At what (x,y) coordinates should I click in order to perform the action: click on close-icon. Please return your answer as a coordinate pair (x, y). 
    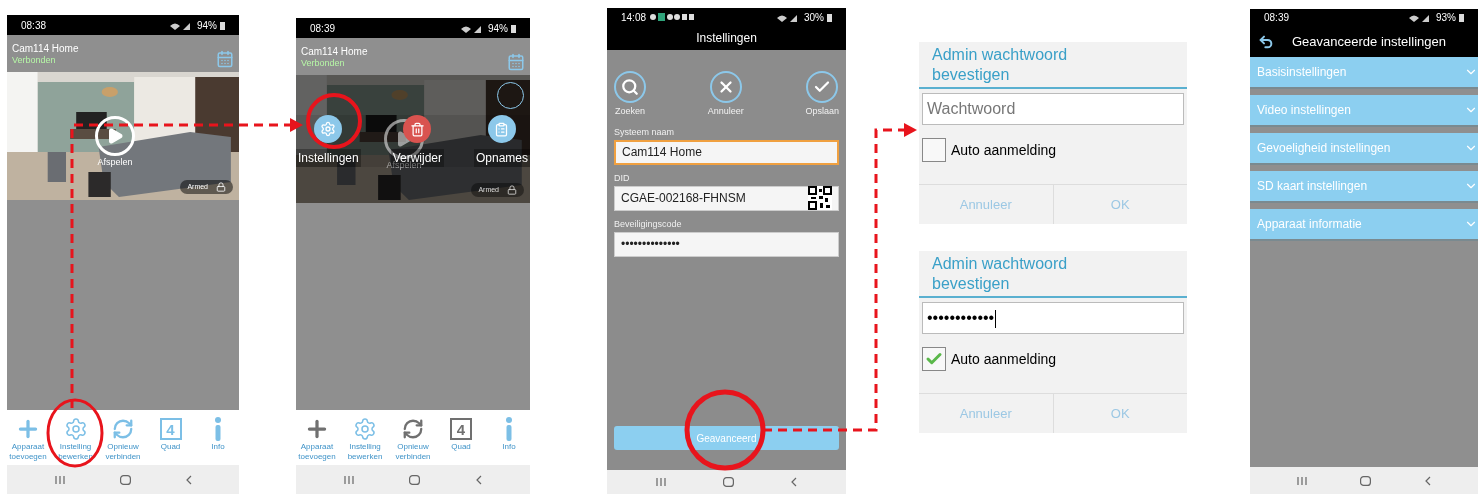
    Looking at the image, I should click on (725, 87).